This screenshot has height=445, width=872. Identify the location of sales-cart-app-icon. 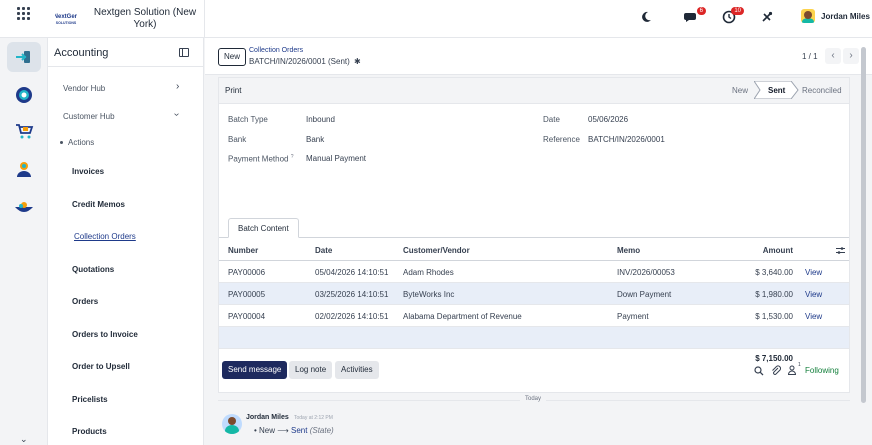
(24, 131).